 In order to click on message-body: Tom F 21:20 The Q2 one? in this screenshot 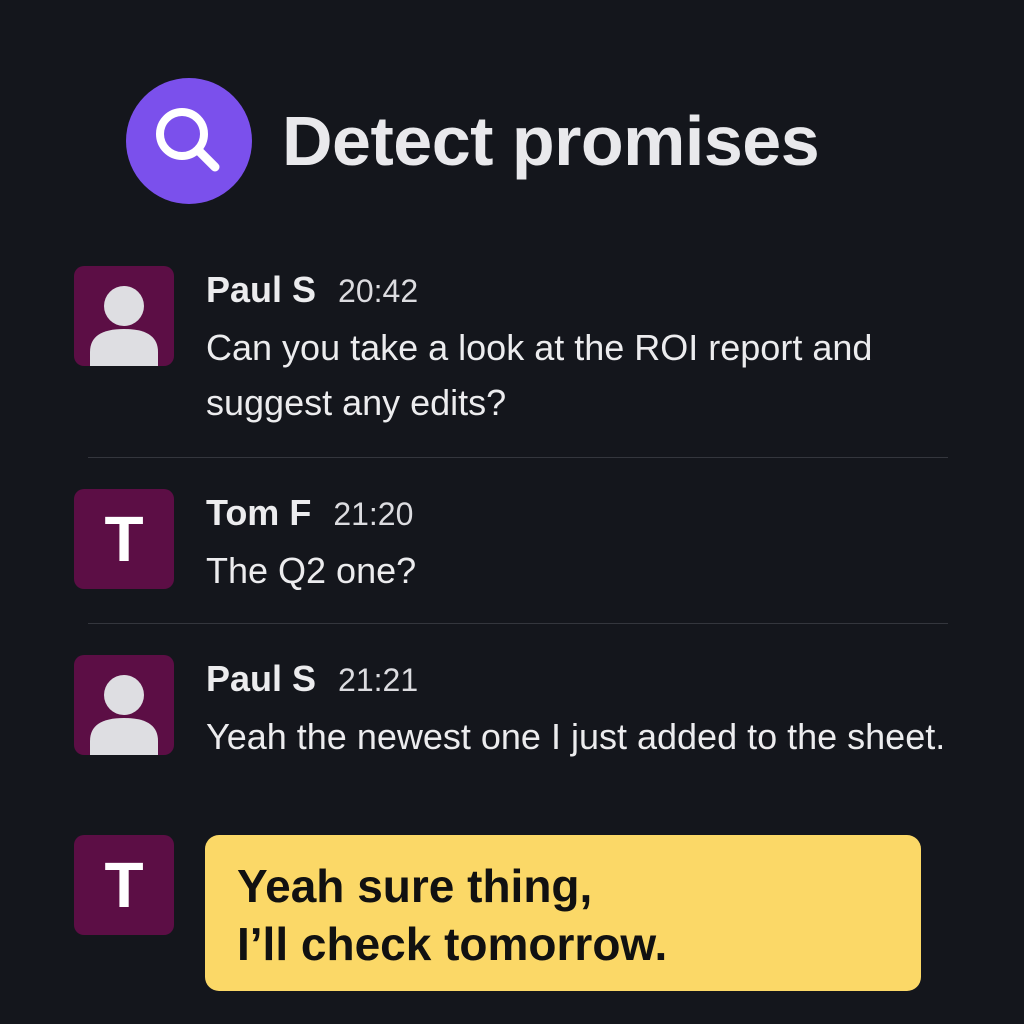, I will do `click(580, 543)`.